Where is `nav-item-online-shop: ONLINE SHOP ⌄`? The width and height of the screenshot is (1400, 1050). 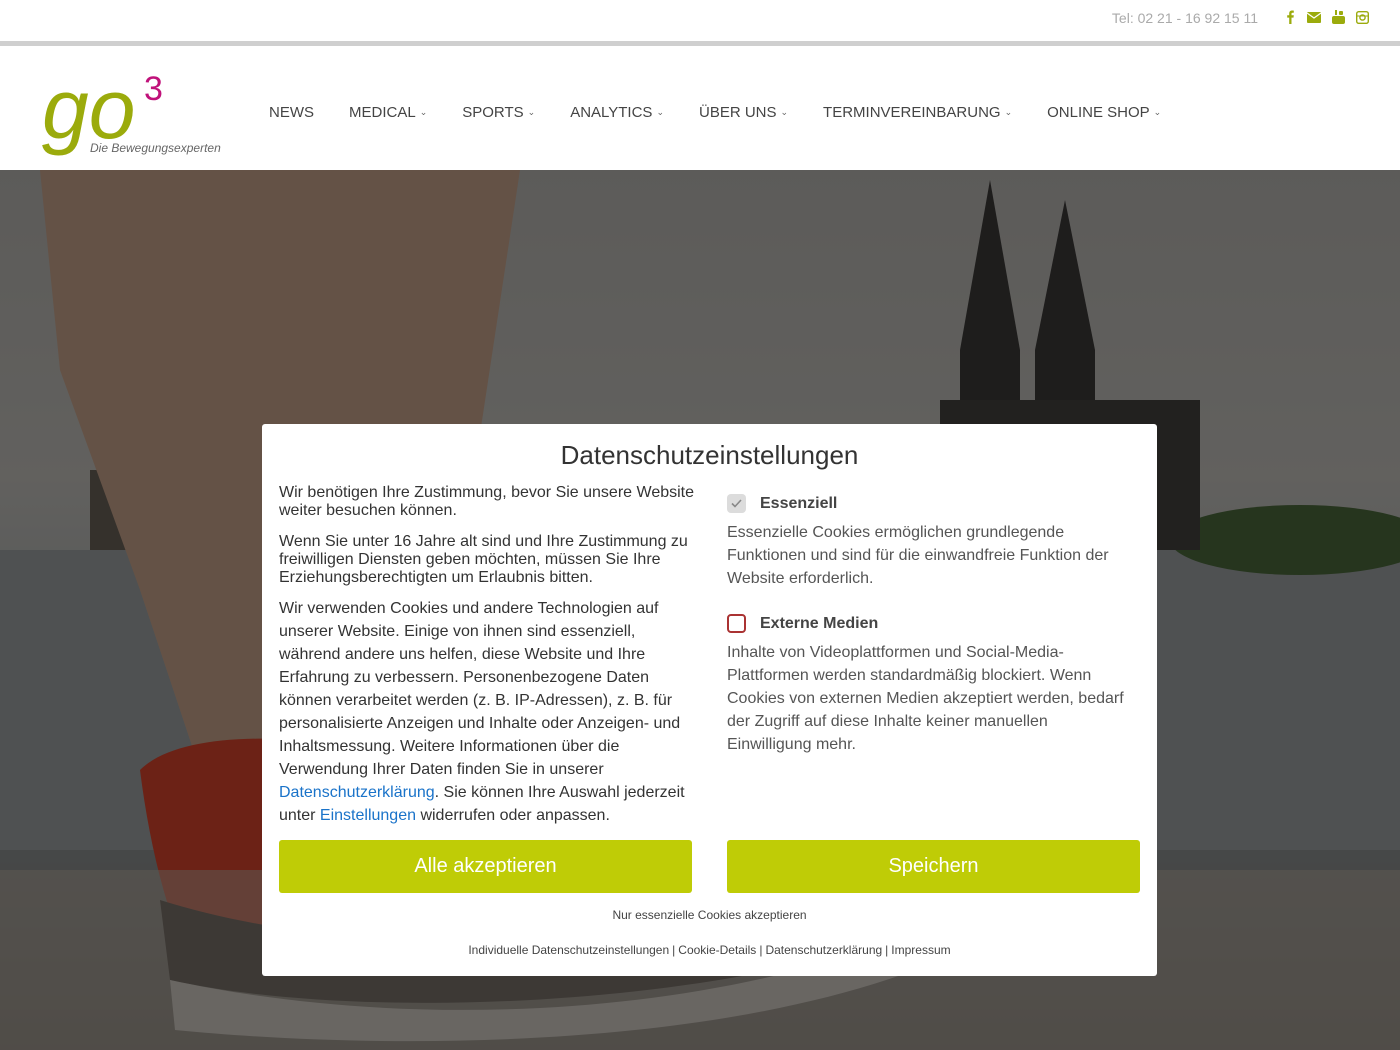 nav-item-online-shop: ONLINE SHOP ⌄ is located at coordinates (1104, 112).